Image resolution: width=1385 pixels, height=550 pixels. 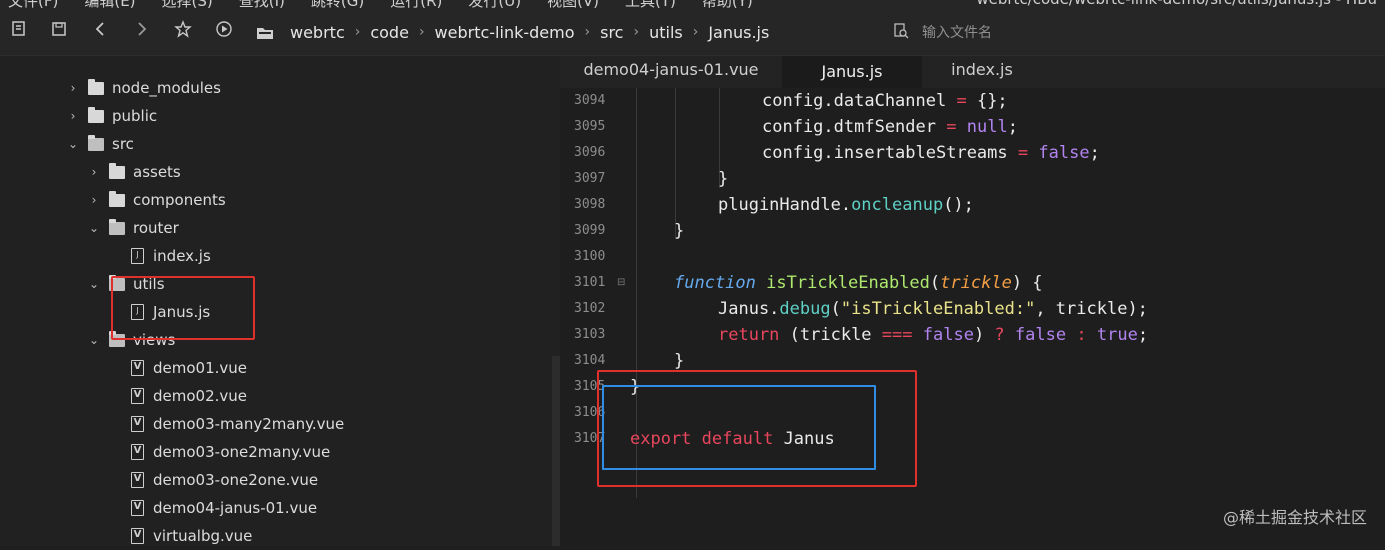 I want to click on tree-item-demo04-janus-01: V demo04-janus-01.vue, so click(x=224, y=508).